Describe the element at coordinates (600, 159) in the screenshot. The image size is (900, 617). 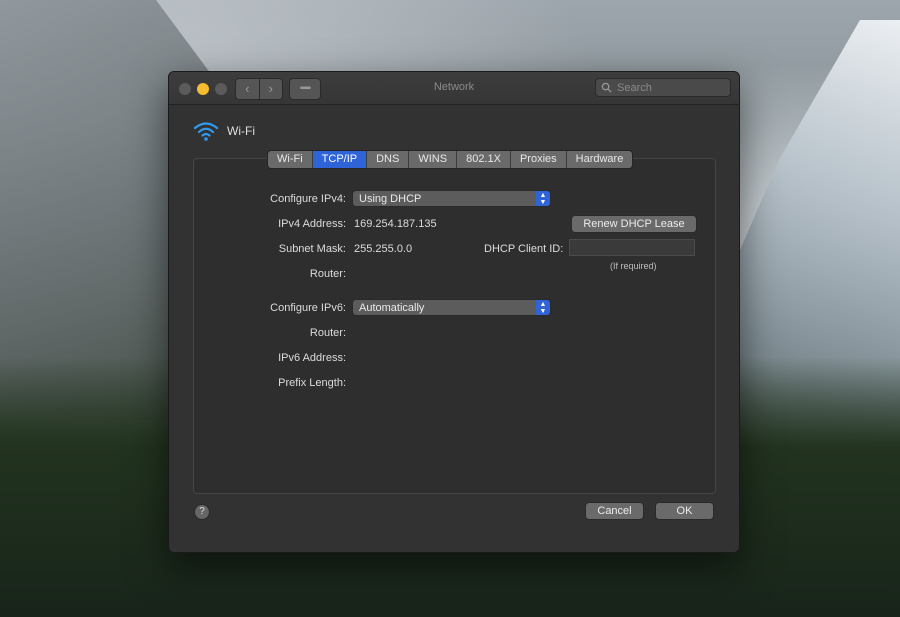
I see `tab-hardware: Hardware` at that location.